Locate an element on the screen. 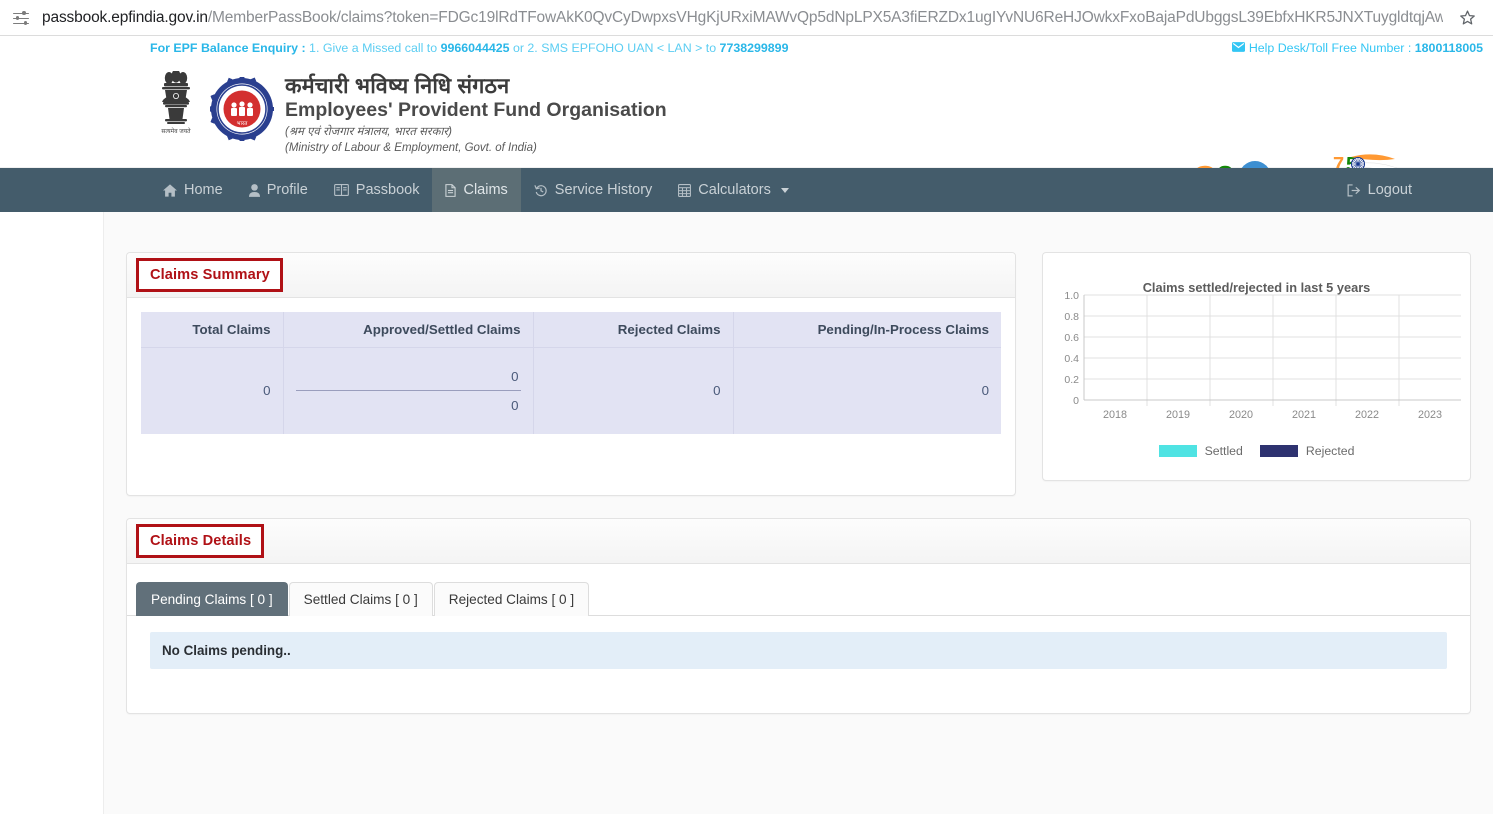 This screenshot has width=1493, height=814. approved-settled-fraction: 0 0 is located at coordinates (408, 391).